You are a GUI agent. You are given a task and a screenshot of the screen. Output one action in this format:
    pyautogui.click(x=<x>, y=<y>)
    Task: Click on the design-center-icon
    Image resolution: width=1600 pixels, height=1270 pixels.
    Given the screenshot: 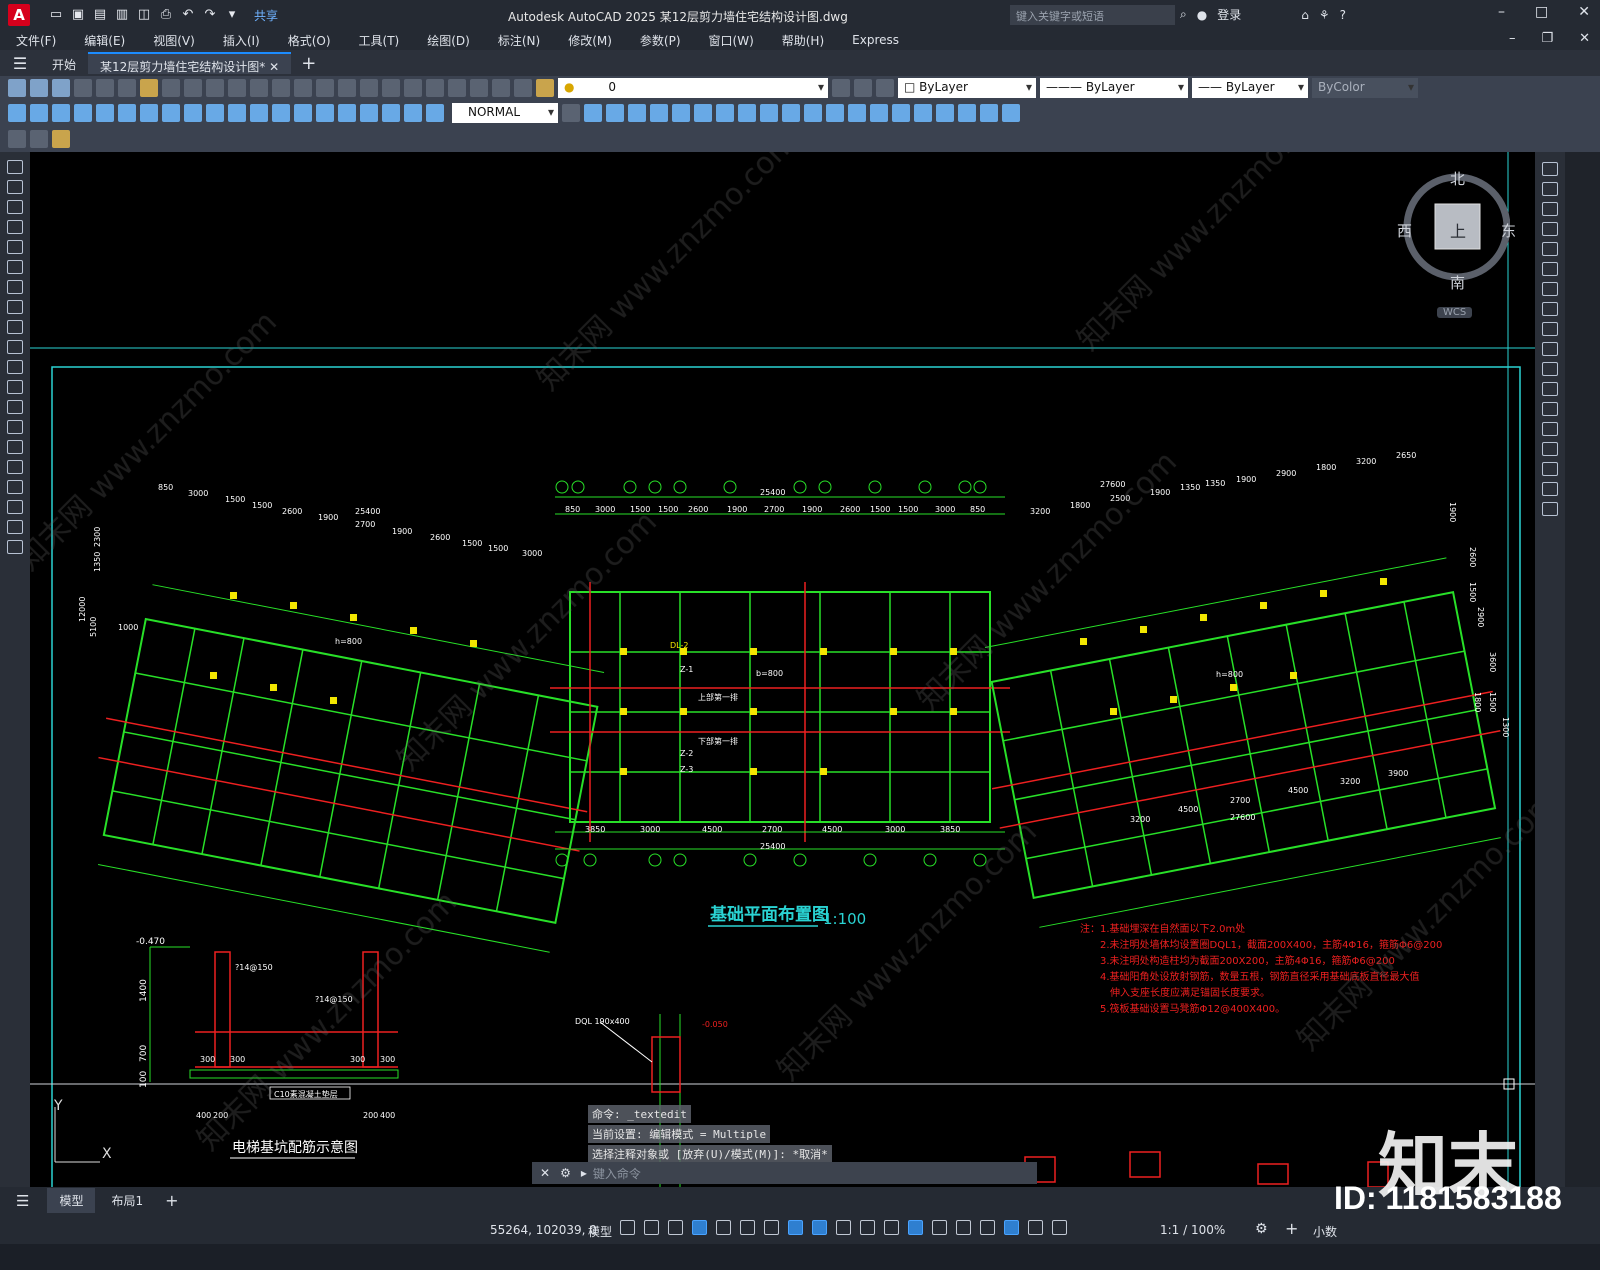 What is the action you would take?
    pyautogui.click(x=413, y=88)
    